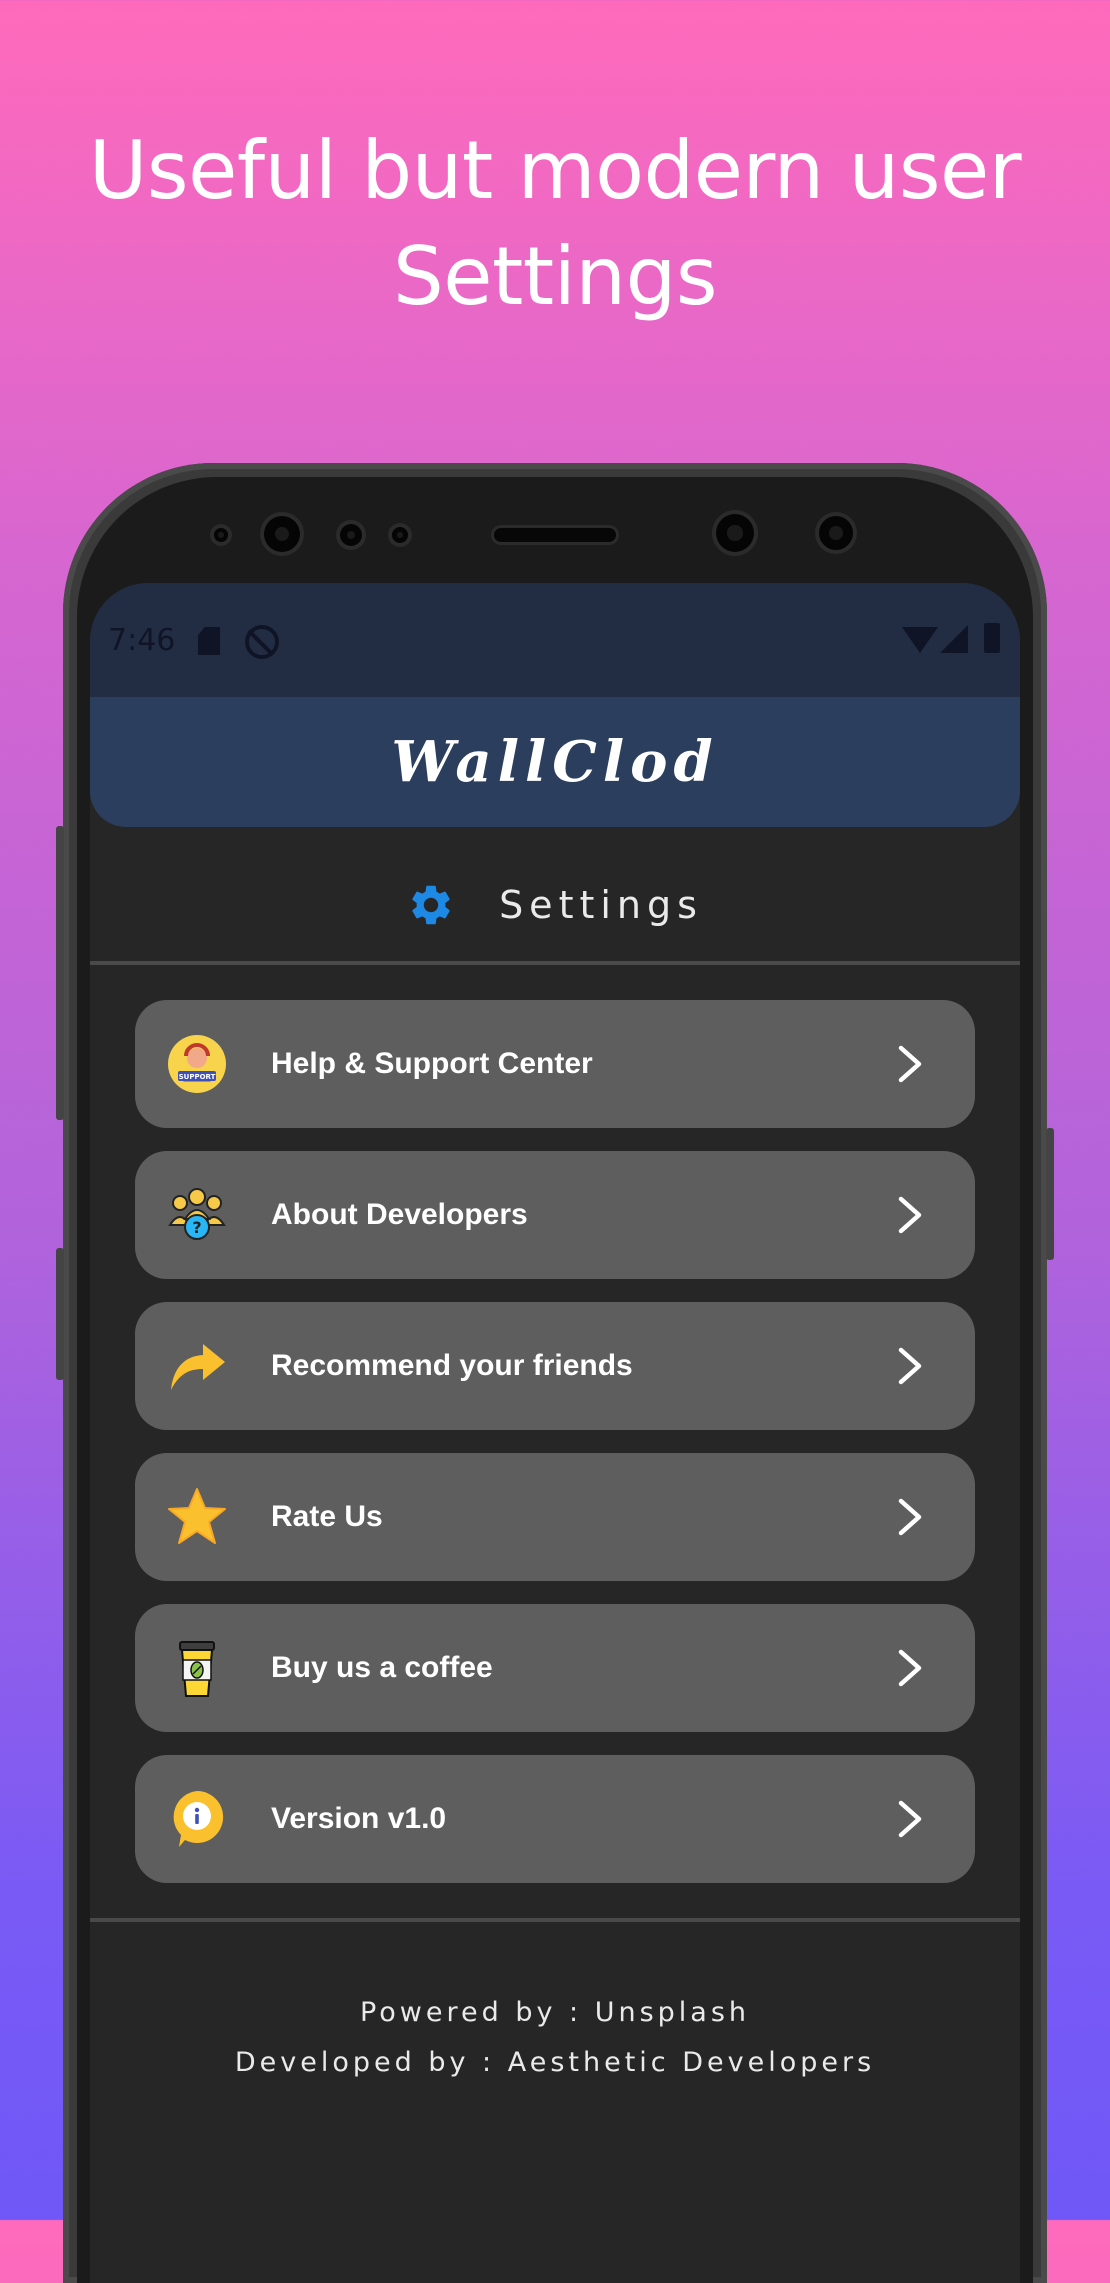 This screenshot has width=1110, height=2283. What do you see at coordinates (555, 1668) in the screenshot?
I see `menu-item-buy-coffee: Buy us a coffee` at bounding box center [555, 1668].